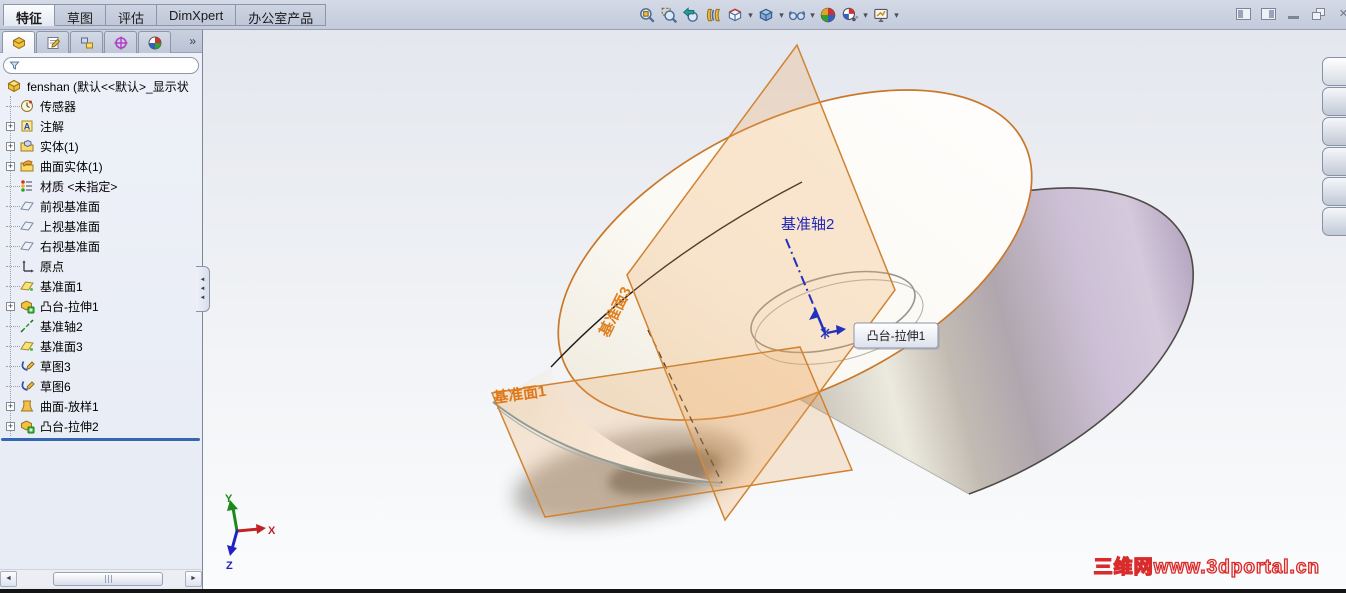 The width and height of the screenshot is (1346, 593). Describe the element at coordinates (101, 246) in the screenshot. I see `tree-item-9: 右视基准面` at that location.